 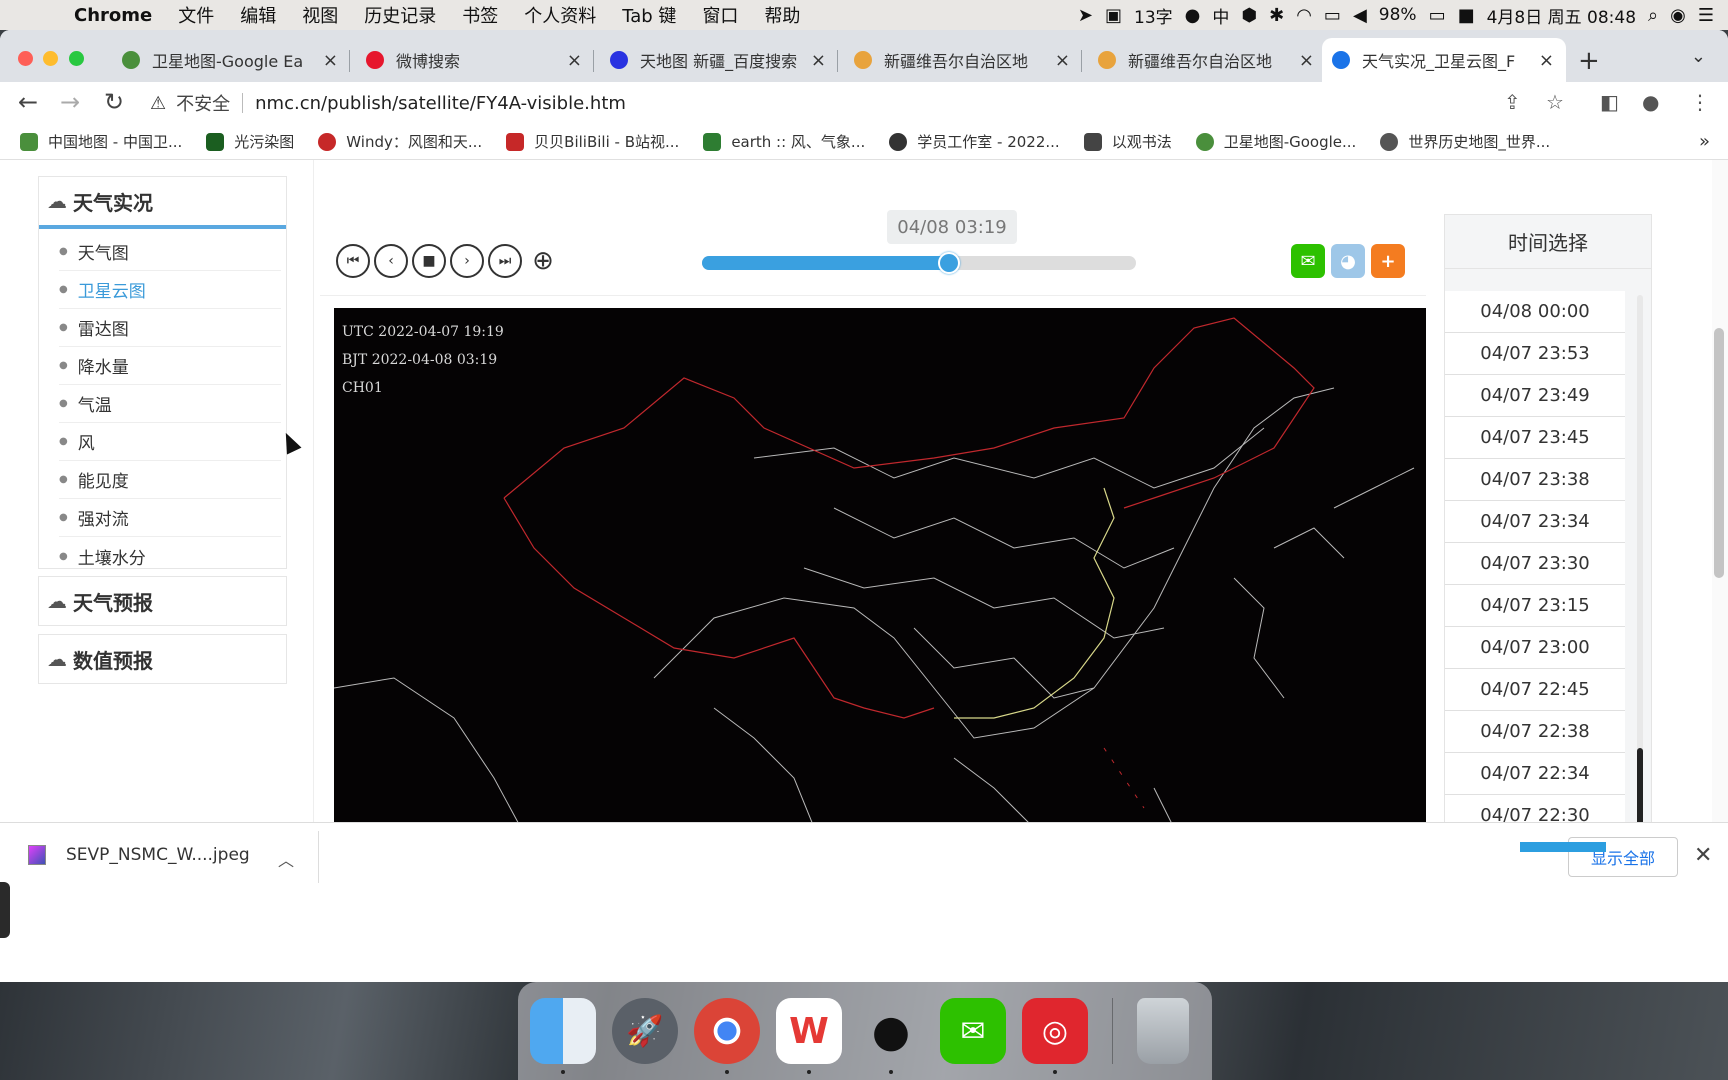 What do you see at coordinates (1535, 396) in the screenshot?
I see `time-option: 04/07 23:49` at bounding box center [1535, 396].